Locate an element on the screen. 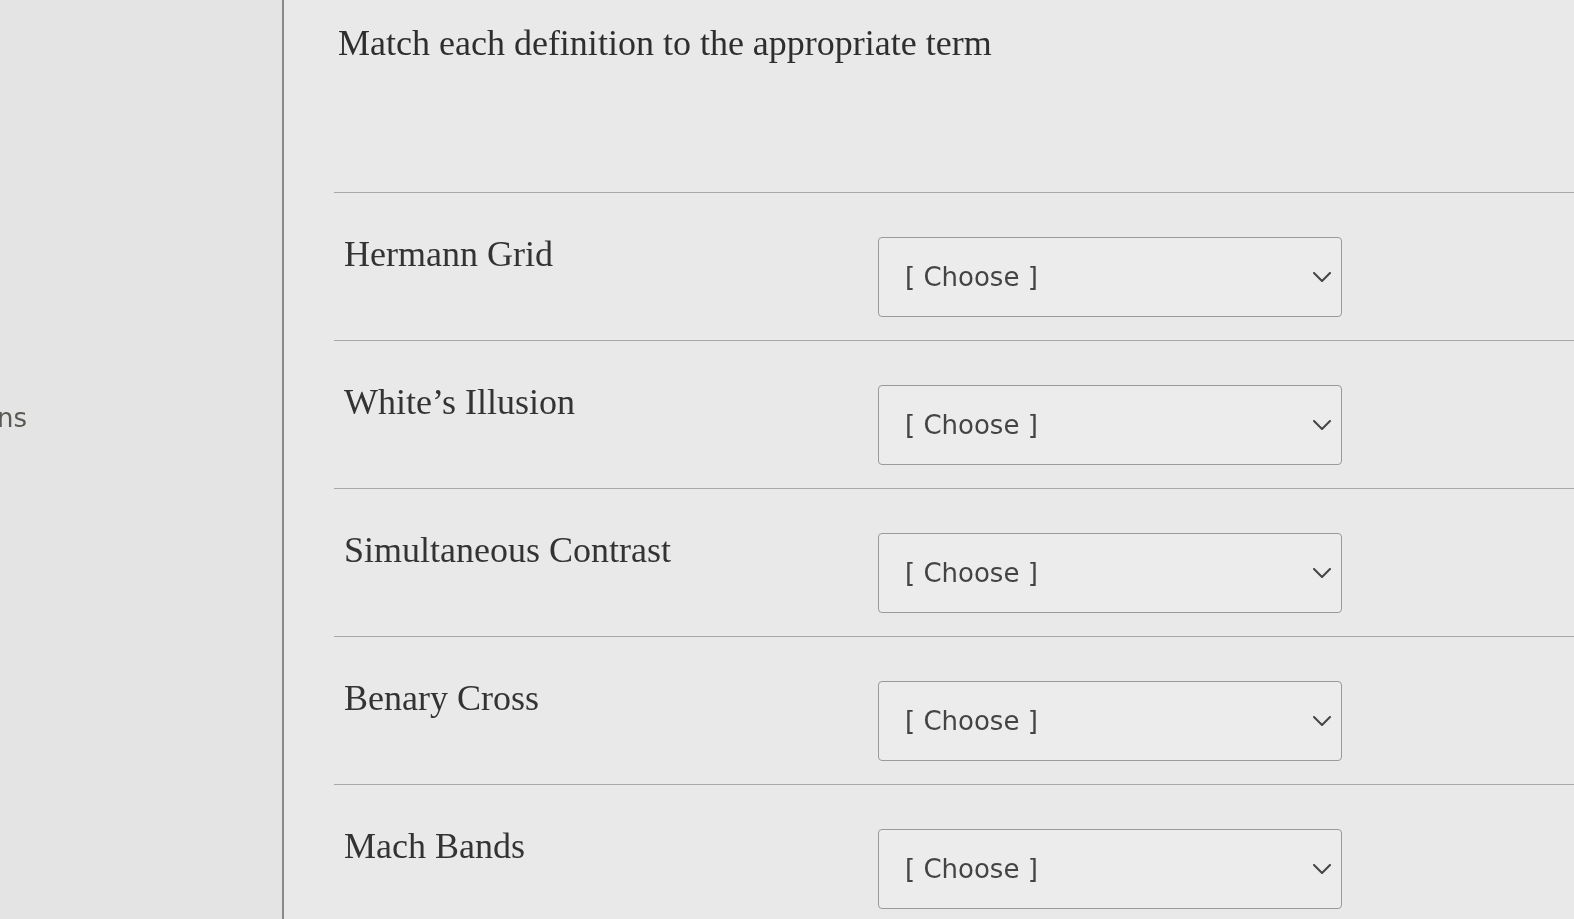 This screenshot has width=1574, height=919. term-label: Hermann Grid is located at coordinates (448, 254).